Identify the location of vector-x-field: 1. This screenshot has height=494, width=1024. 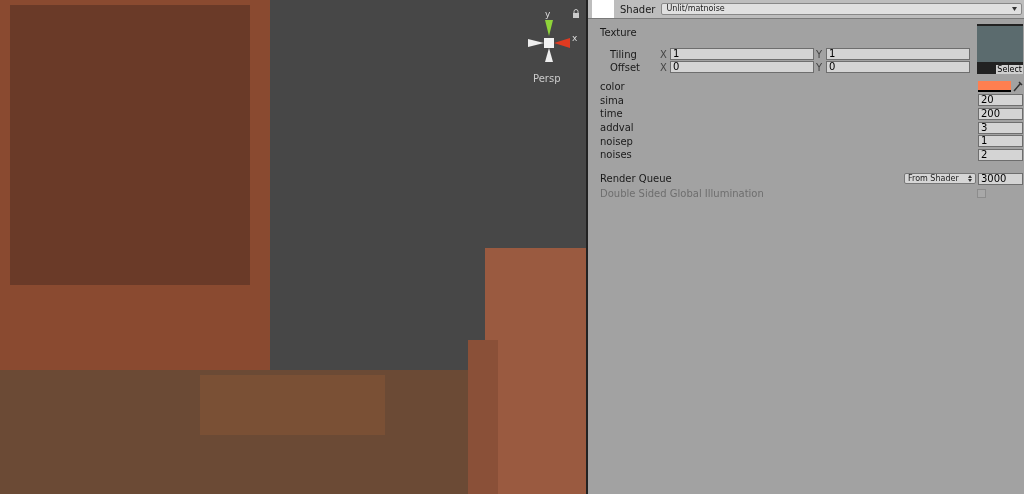
(742, 54).